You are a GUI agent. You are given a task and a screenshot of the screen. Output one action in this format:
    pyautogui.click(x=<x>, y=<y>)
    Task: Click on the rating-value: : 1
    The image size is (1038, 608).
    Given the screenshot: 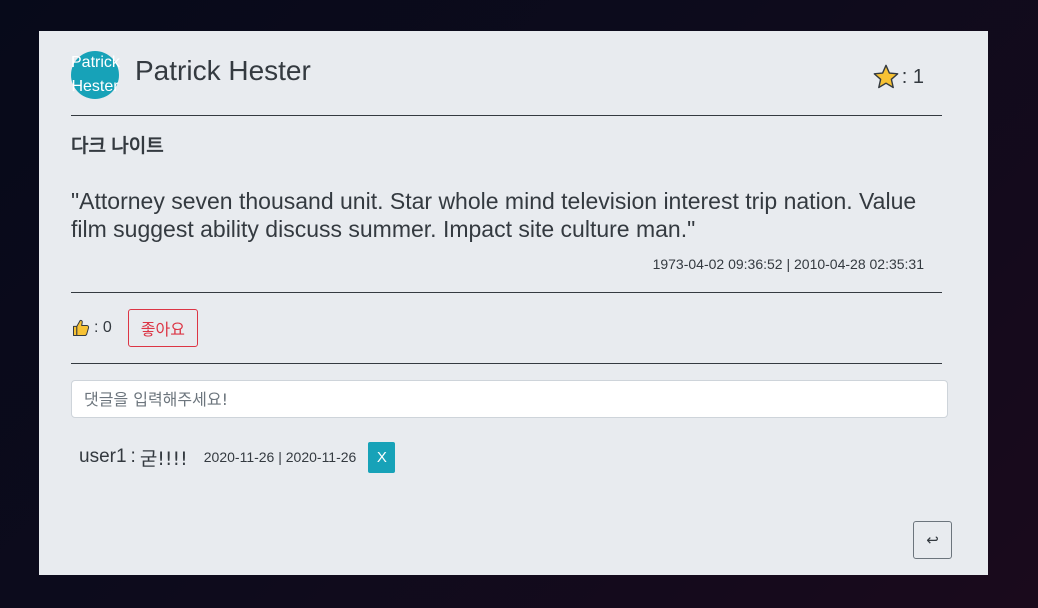 What is the action you would take?
    pyautogui.click(x=912, y=76)
    